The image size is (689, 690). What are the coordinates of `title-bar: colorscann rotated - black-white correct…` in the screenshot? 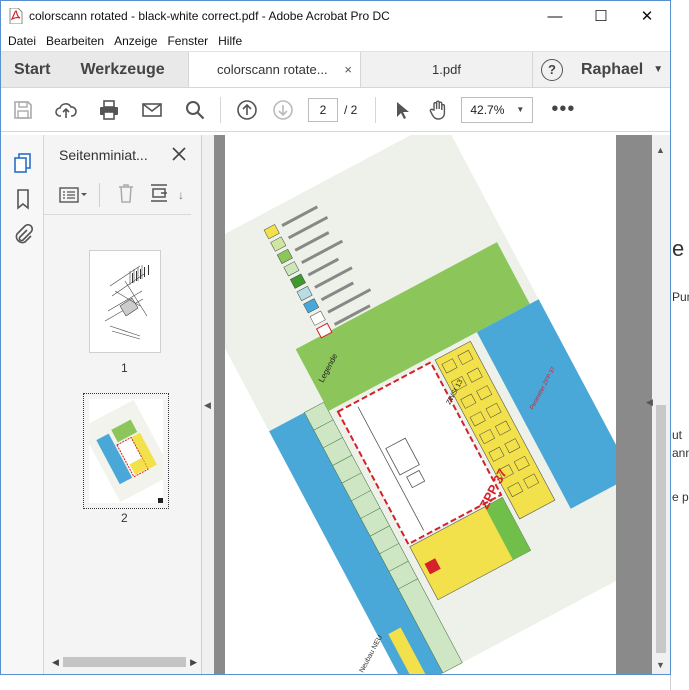 It's located at (335, 16).